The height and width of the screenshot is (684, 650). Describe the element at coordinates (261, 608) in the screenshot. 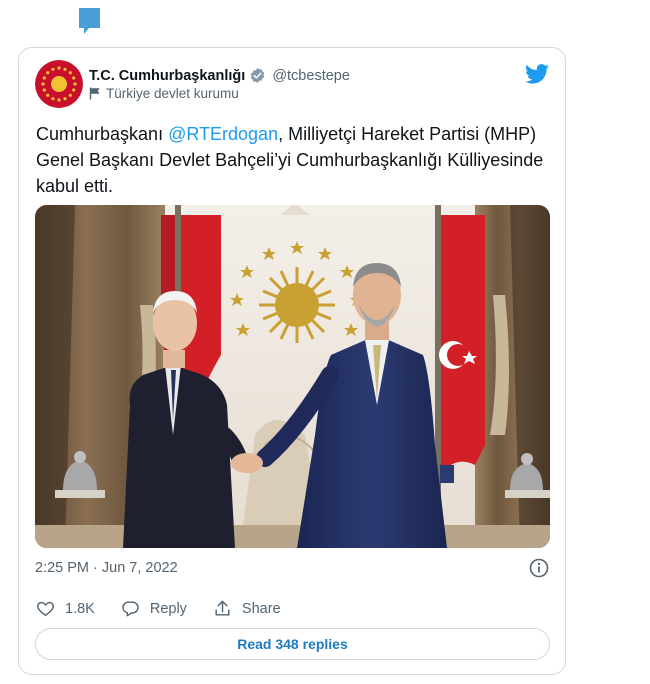

I see `share-label: Share` at that location.